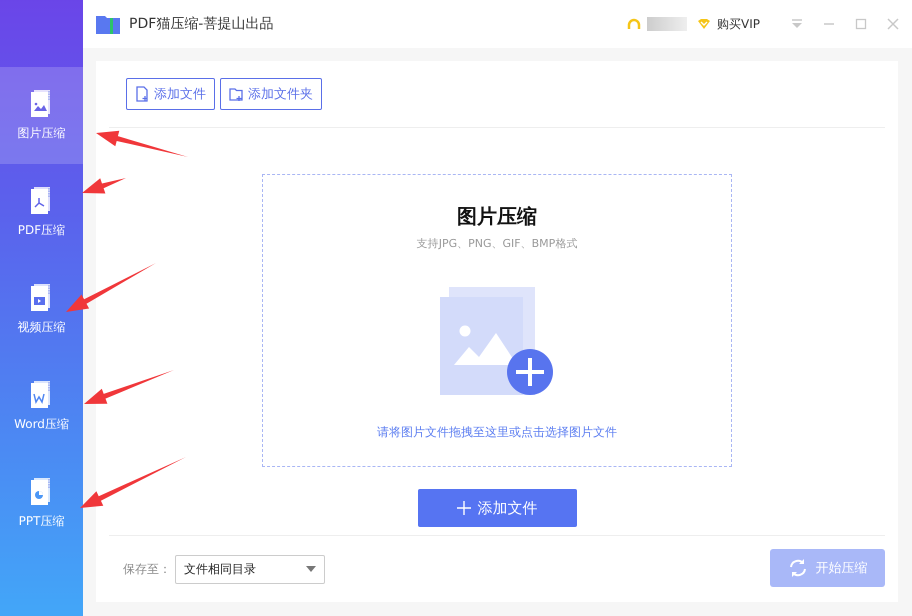  What do you see at coordinates (893, 24) in the screenshot?
I see `close-icon` at bounding box center [893, 24].